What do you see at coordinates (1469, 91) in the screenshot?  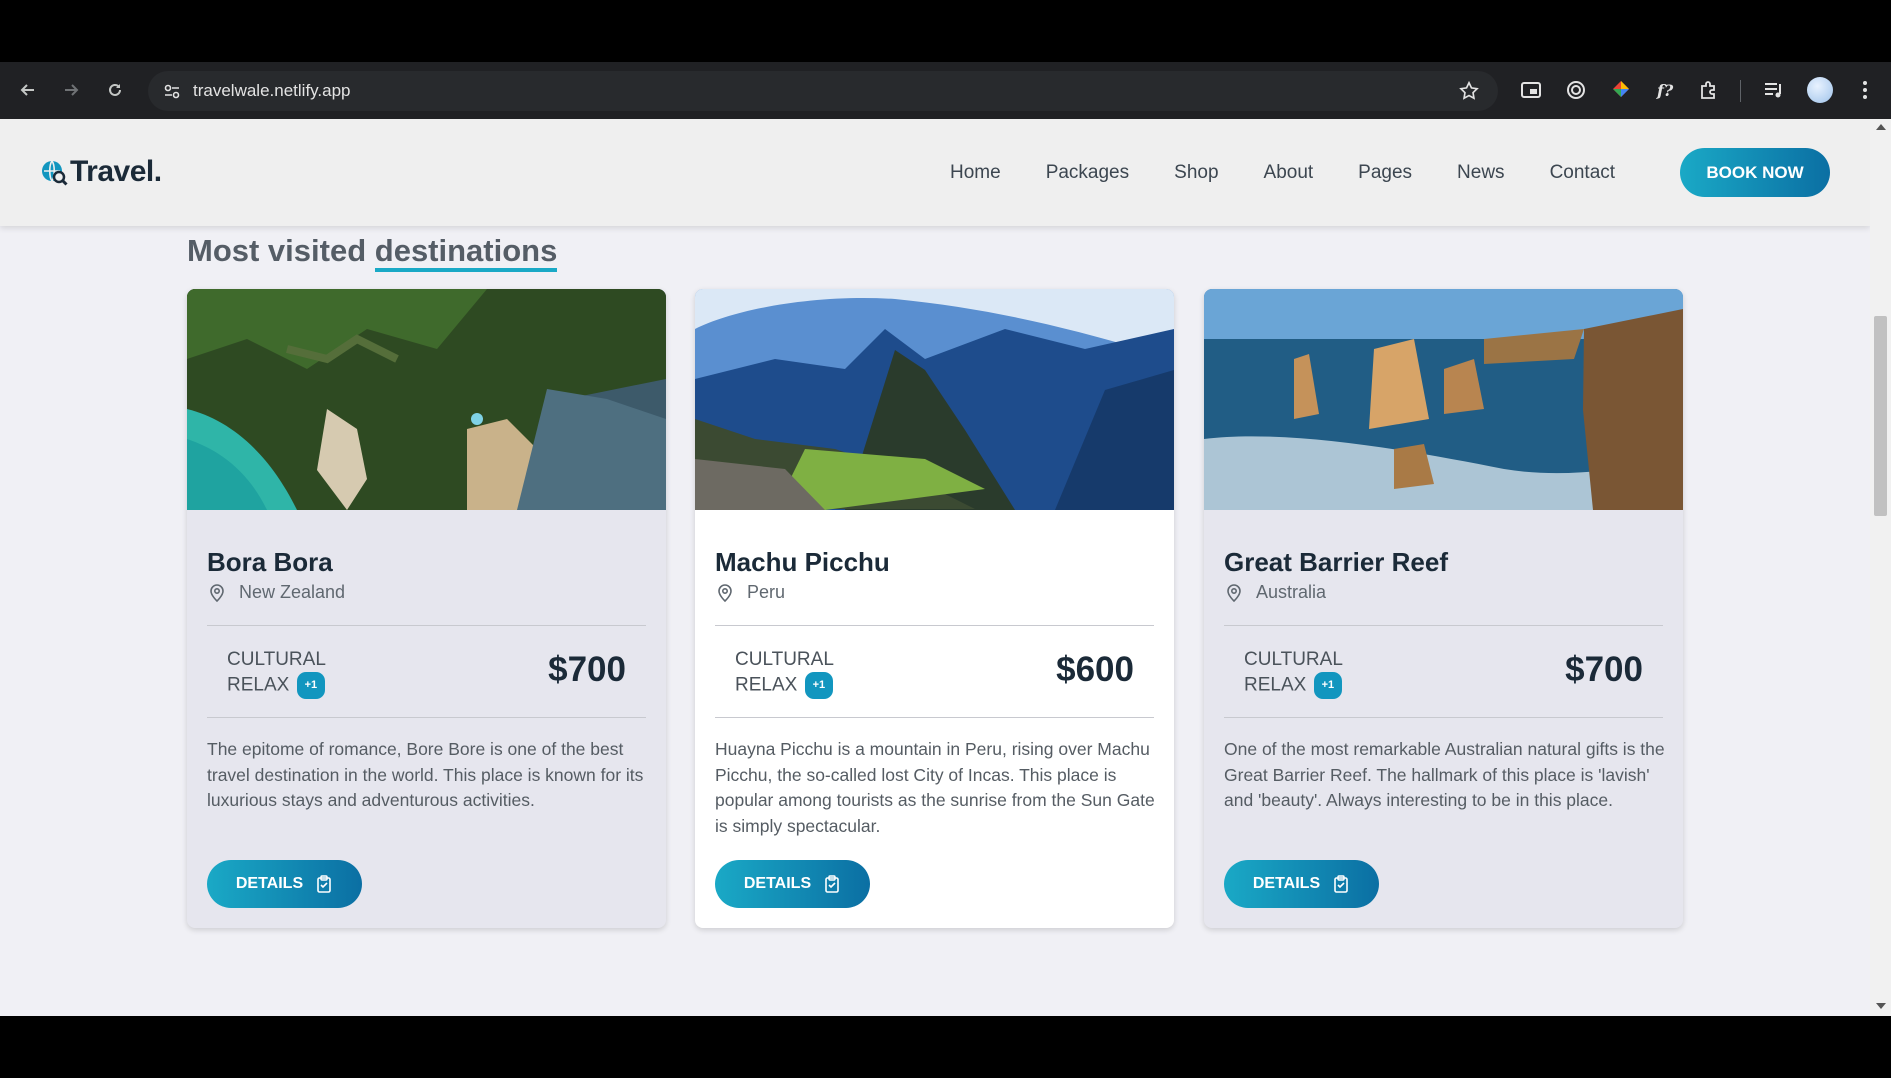 I see `bookmark-star-icon` at bounding box center [1469, 91].